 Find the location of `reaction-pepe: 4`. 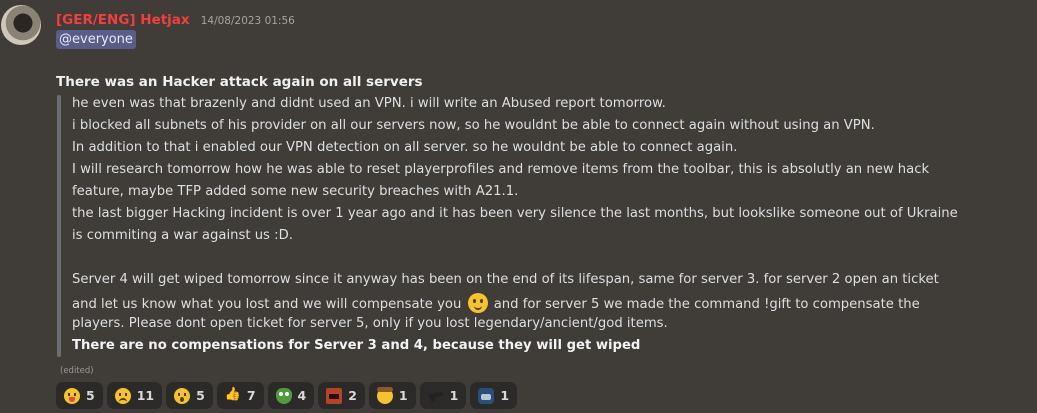

reaction-pepe: 4 is located at coordinates (291, 395).